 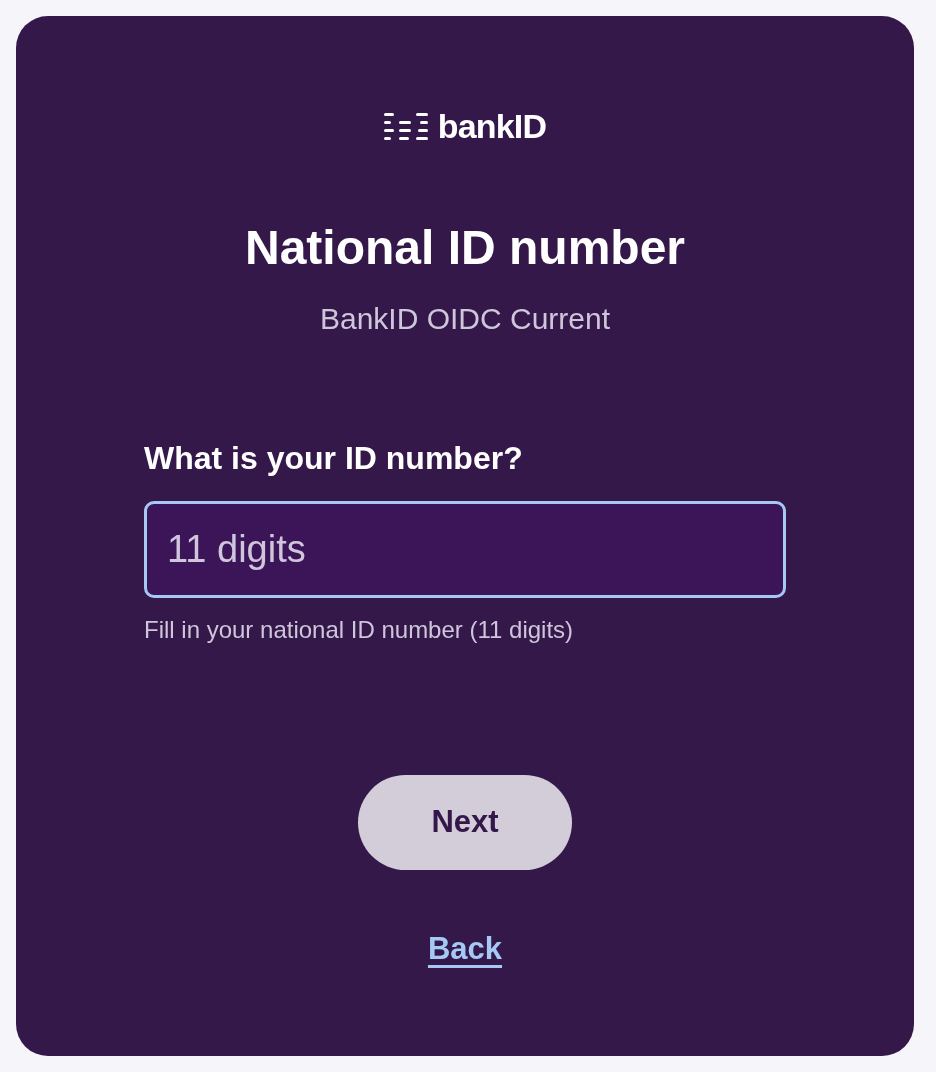 What do you see at coordinates (405, 126) in the screenshot?
I see `logo-icon` at bounding box center [405, 126].